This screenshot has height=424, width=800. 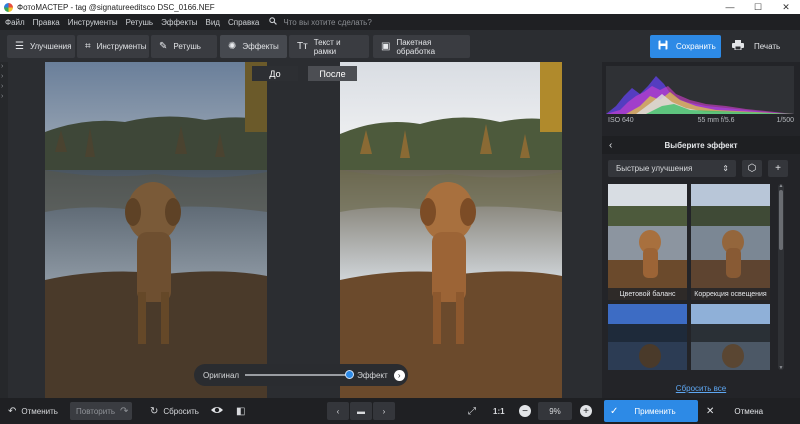 I want to click on text-icon: Tт, so click(x=302, y=46).